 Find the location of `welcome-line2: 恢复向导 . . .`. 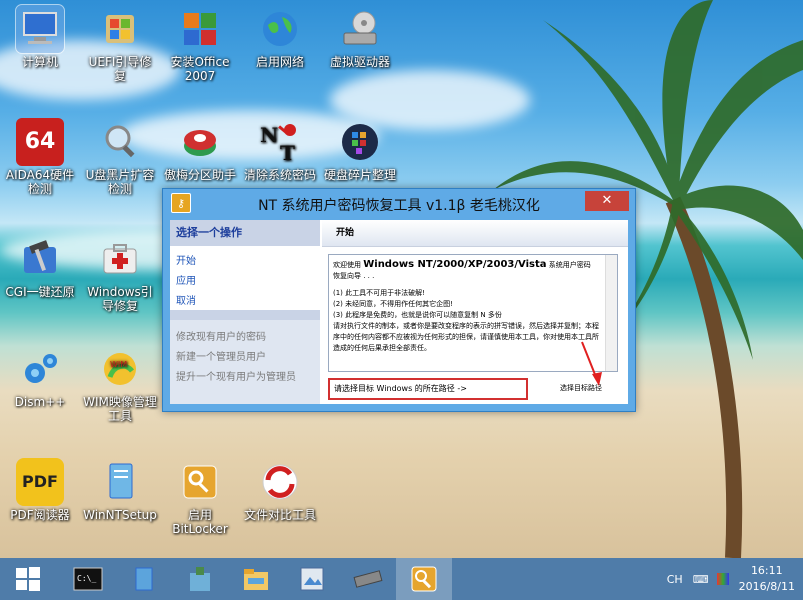

welcome-line2: 恢复向导 . . . is located at coordinates (354, 276).